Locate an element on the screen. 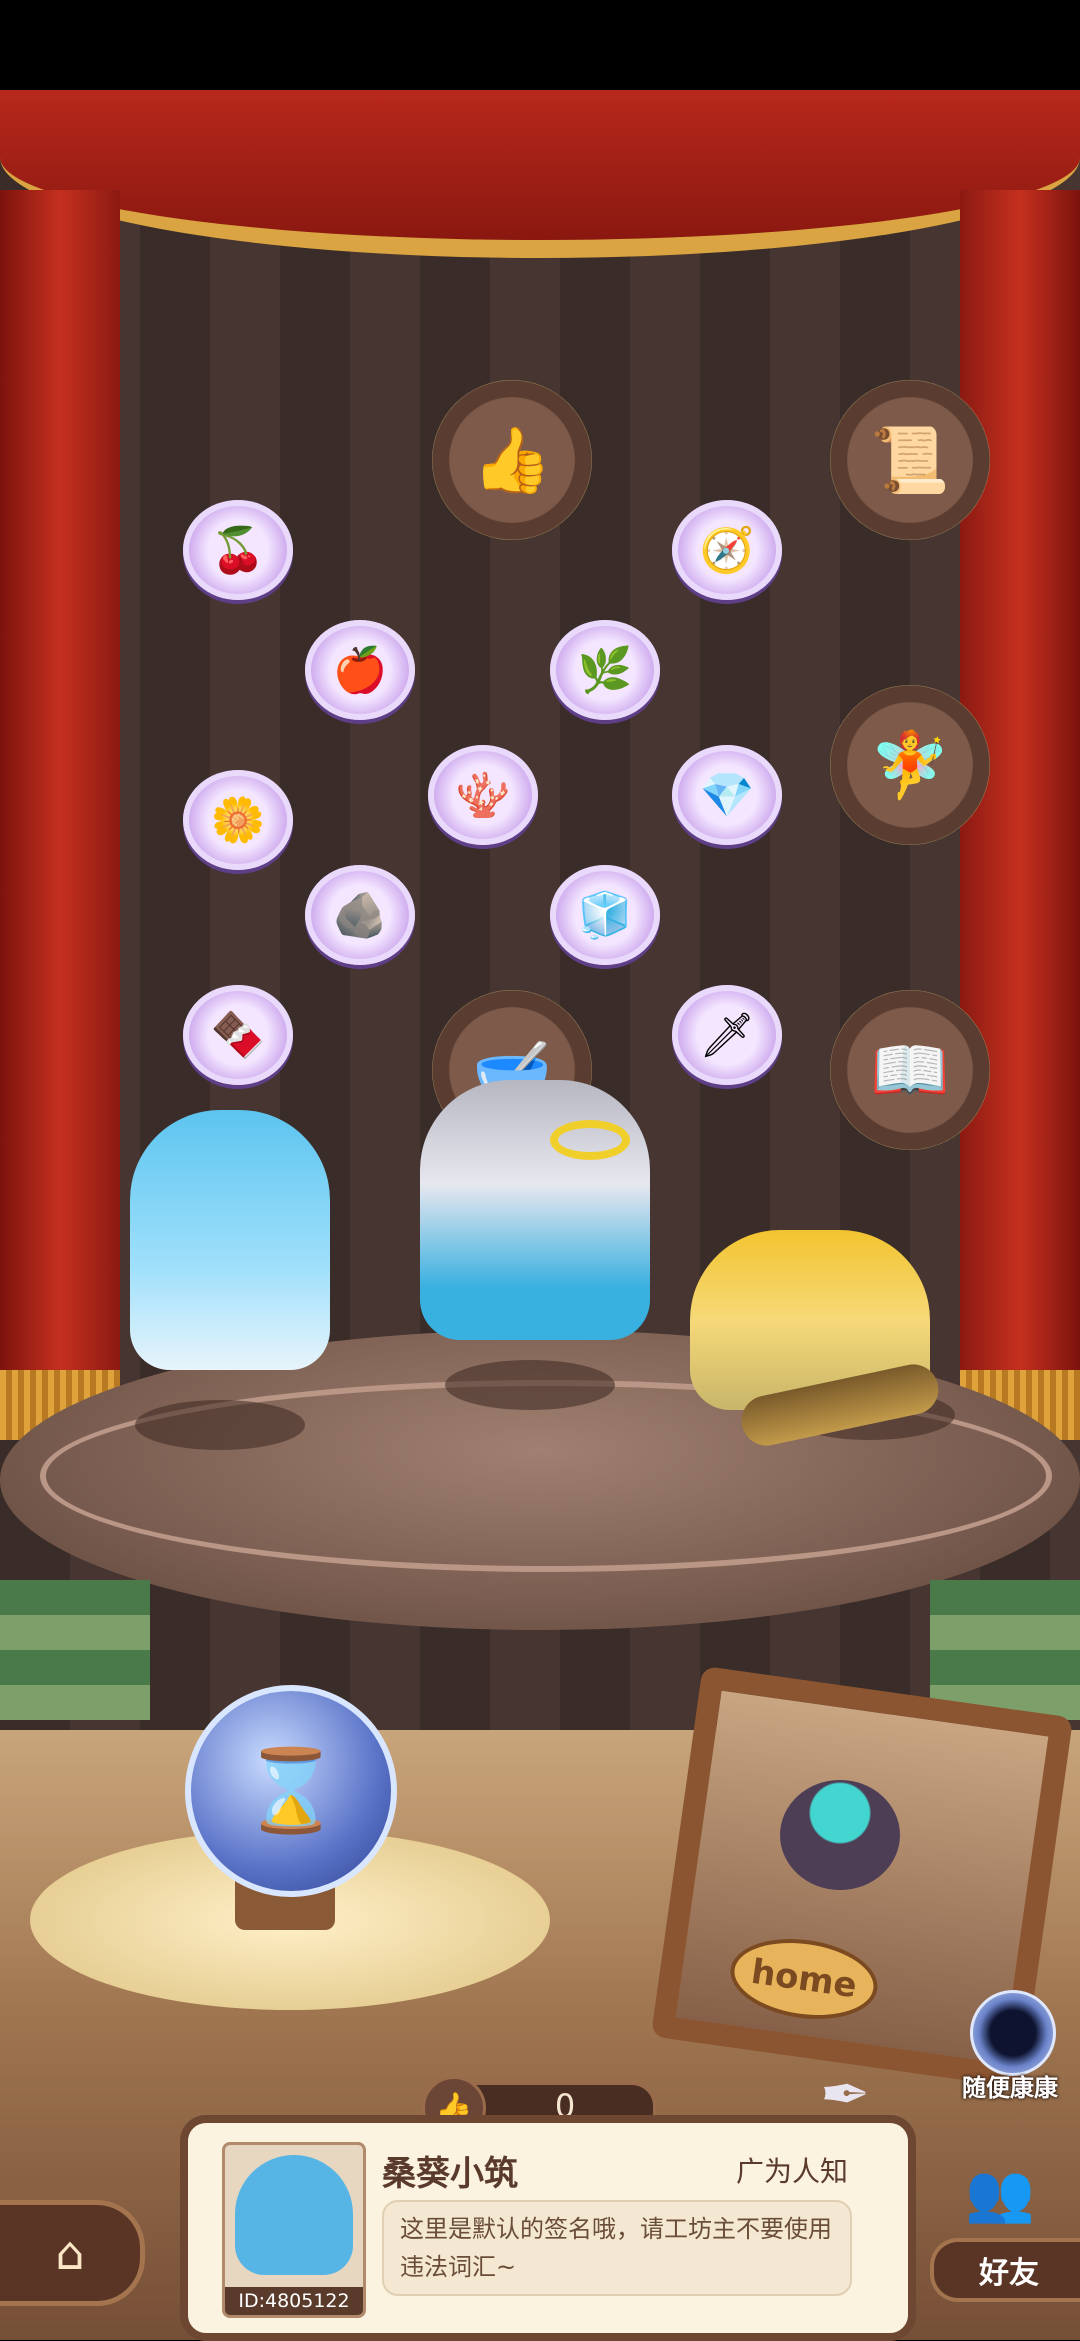  fame-level: 广为人知 is located at coordinates (792, 2171).